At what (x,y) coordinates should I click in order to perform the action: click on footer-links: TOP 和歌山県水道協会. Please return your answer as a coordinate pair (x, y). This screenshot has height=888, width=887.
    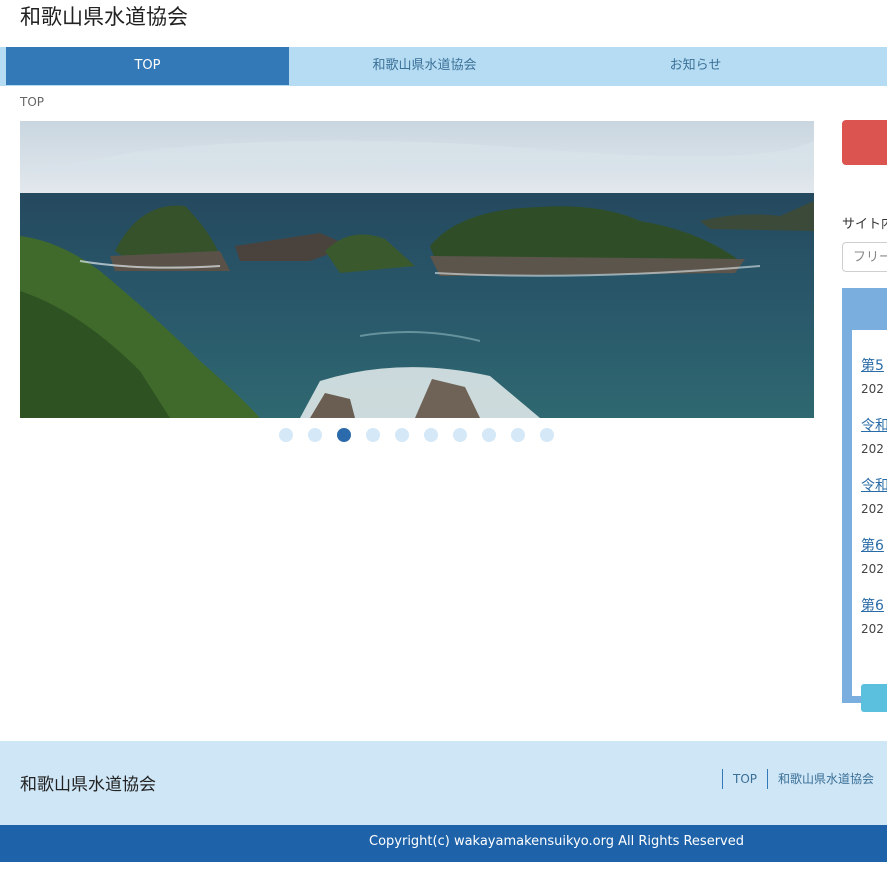
    Looking at the image, I should click on (803, 778).